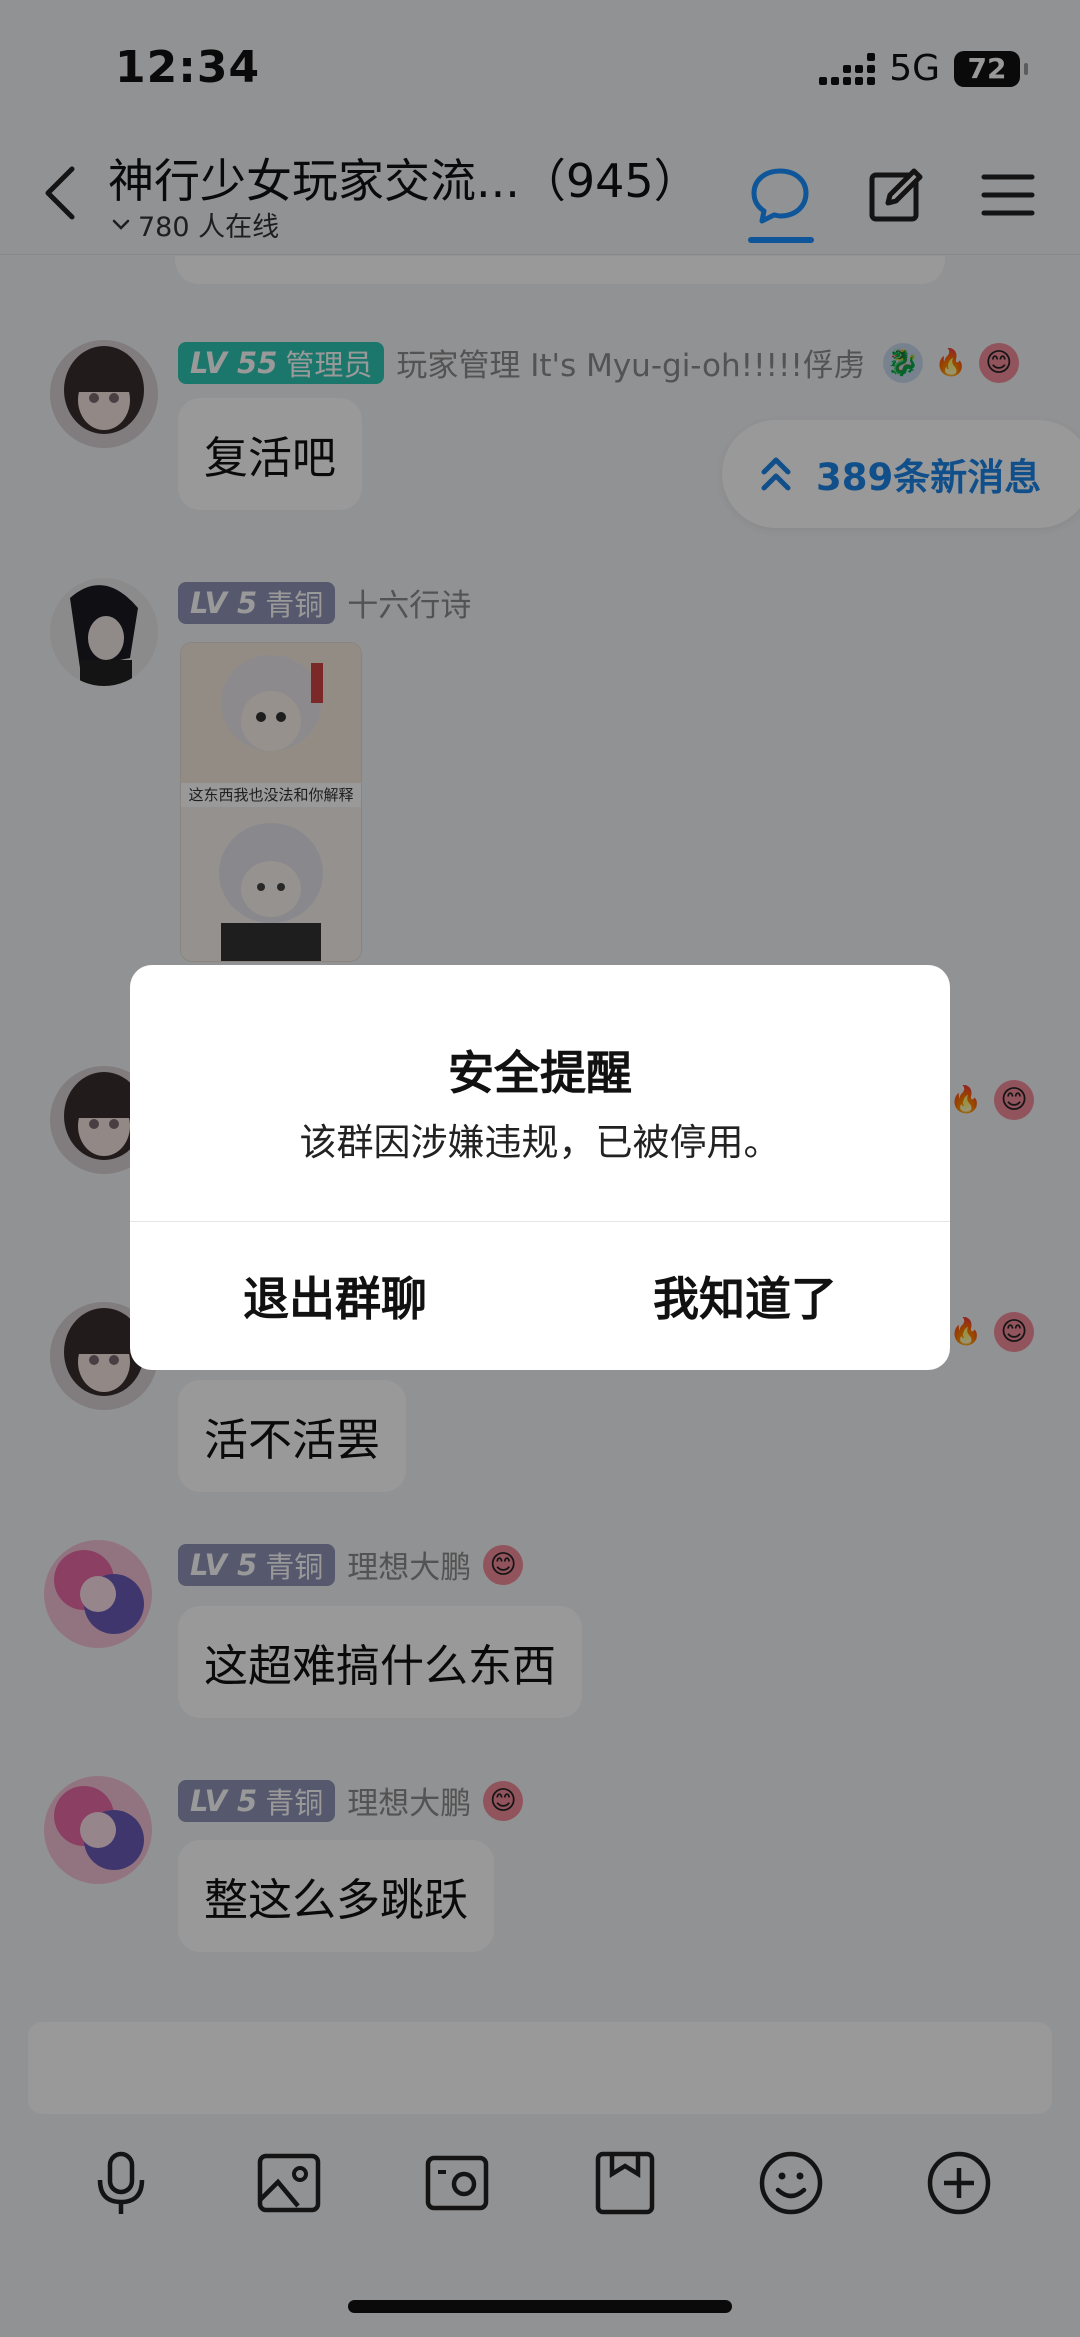 The width and height of the screenshot is (1080, 2337). Describe the element at coordinates (540, 1073) in the screenshot. I see `dialog-title: 安全提醒` at that location.